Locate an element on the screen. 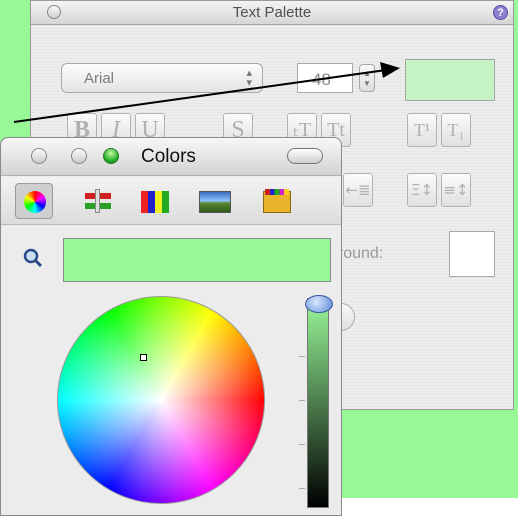  brightness-knob is located at coordinates (319, 304).